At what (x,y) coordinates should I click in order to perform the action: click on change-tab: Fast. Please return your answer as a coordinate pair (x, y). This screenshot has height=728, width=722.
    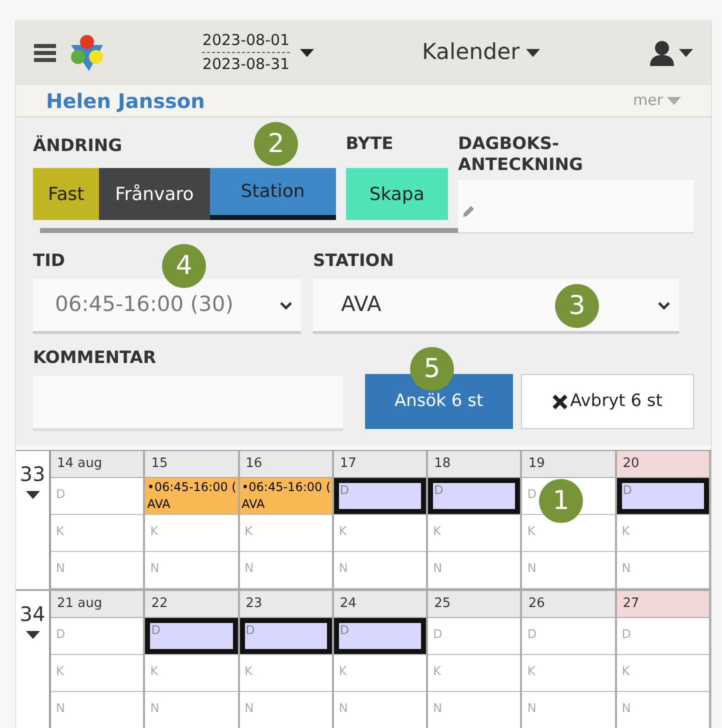
    Looking at the image, I should click on (66, 194).